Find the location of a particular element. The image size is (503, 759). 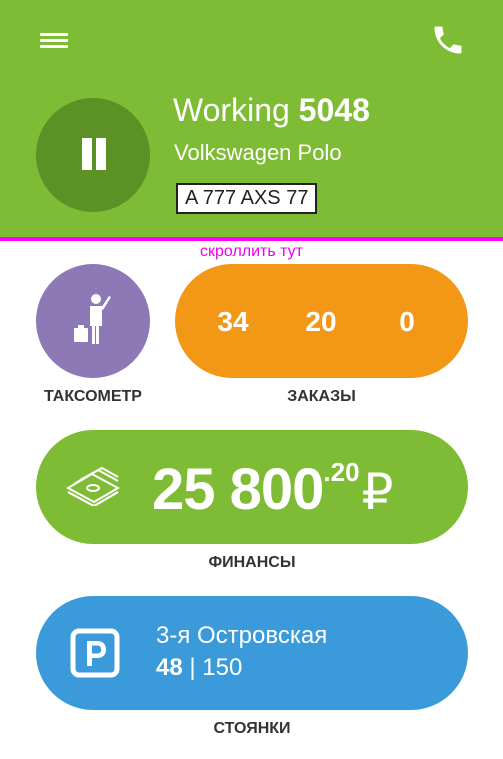

hamburger-menu-icon is located at coordinates (54, 40).